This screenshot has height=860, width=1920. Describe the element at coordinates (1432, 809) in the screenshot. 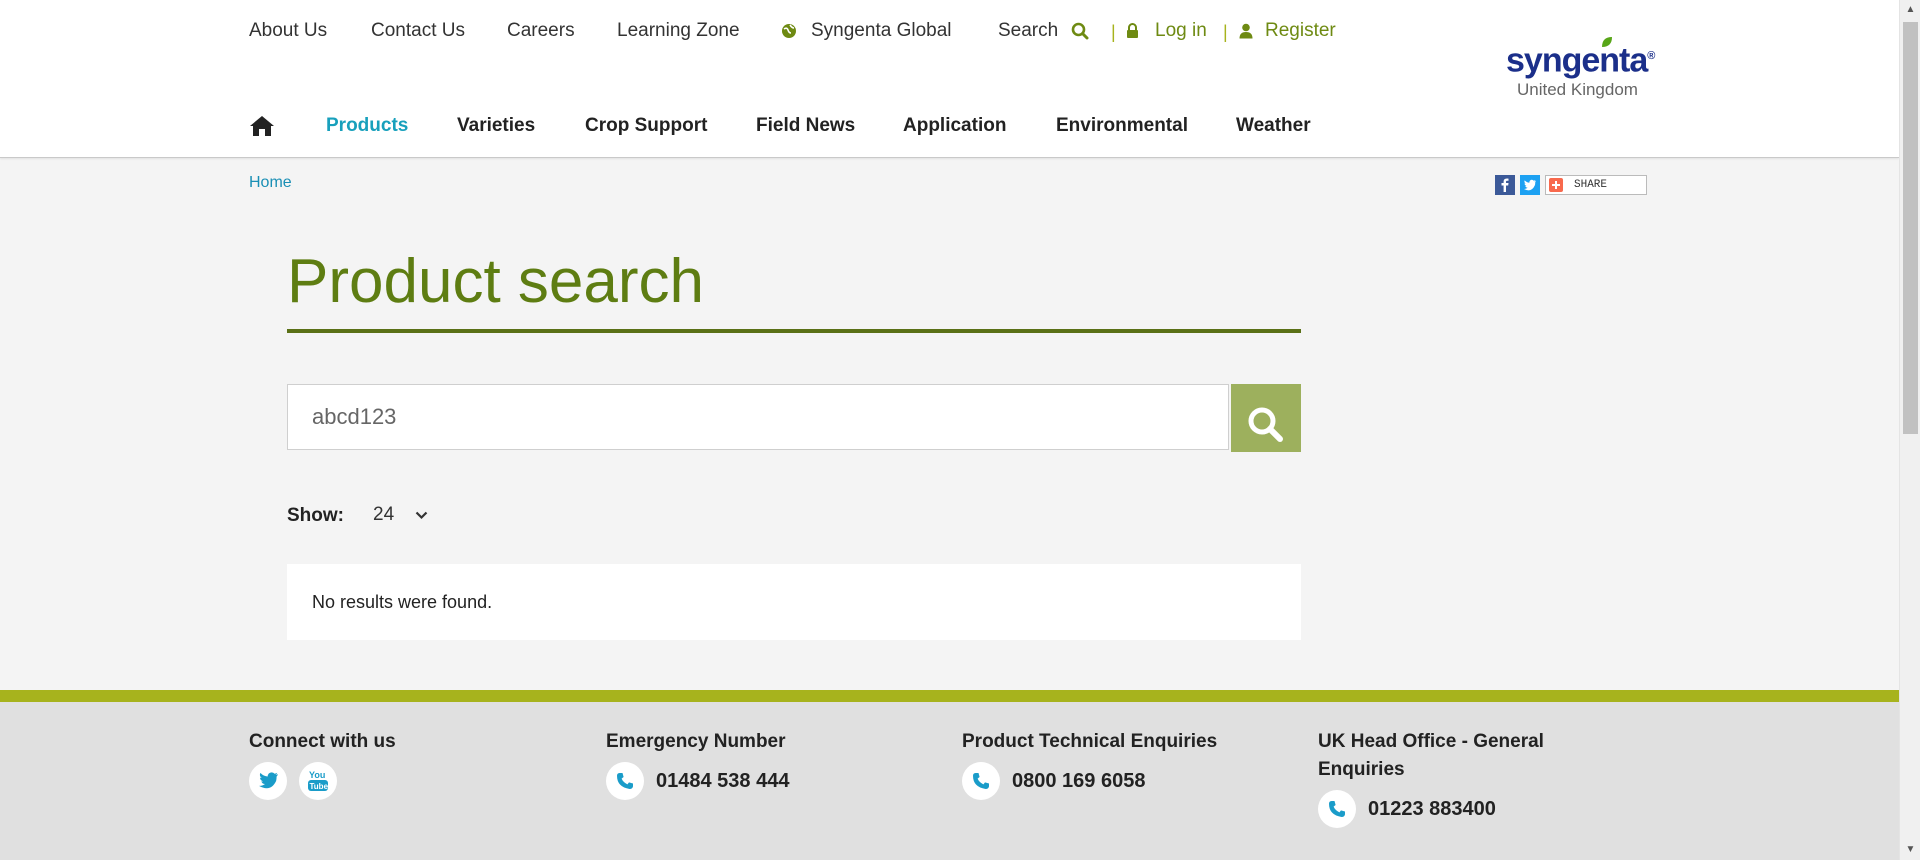

I see `head-office-phone: 01223 883400` at that location.